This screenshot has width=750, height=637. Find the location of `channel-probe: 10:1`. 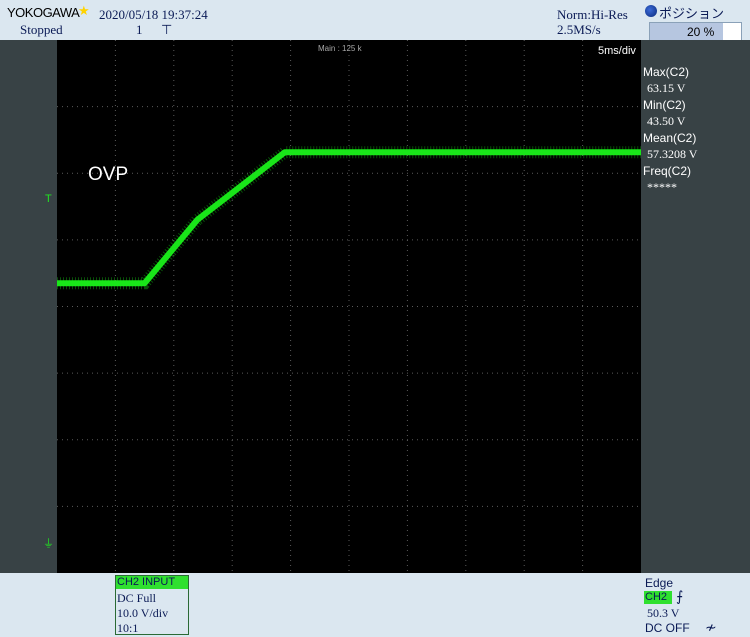

channel-probe: 10:1 is located at coordinates (128, 628).